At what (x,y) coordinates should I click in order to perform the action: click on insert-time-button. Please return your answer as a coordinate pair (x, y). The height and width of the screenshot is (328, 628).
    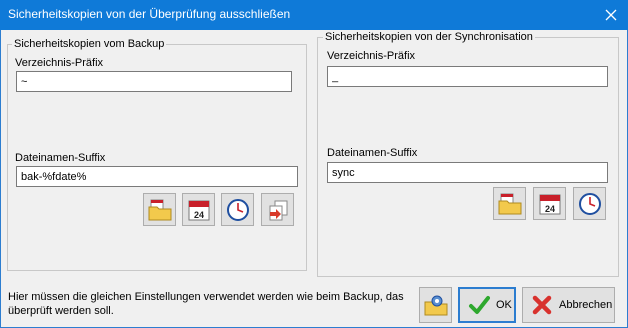
    Looking at the image, I should click on (237, 209).